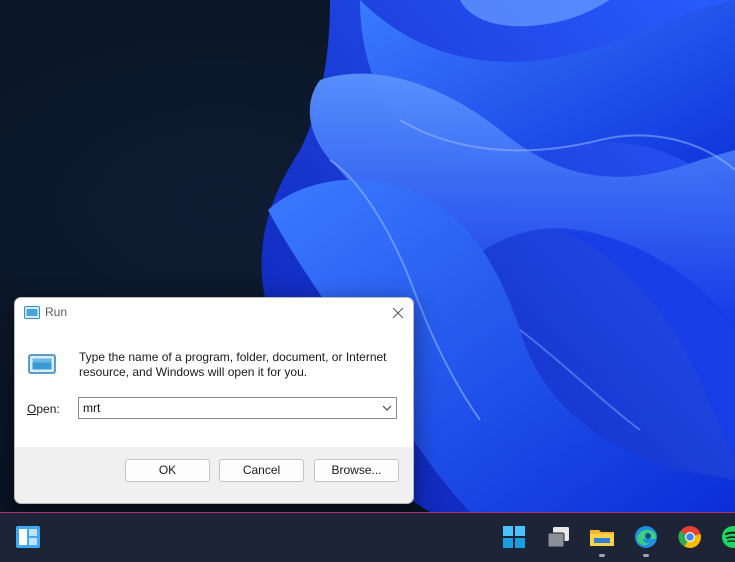  I want to click on task-view-icon, so click(559, 537).